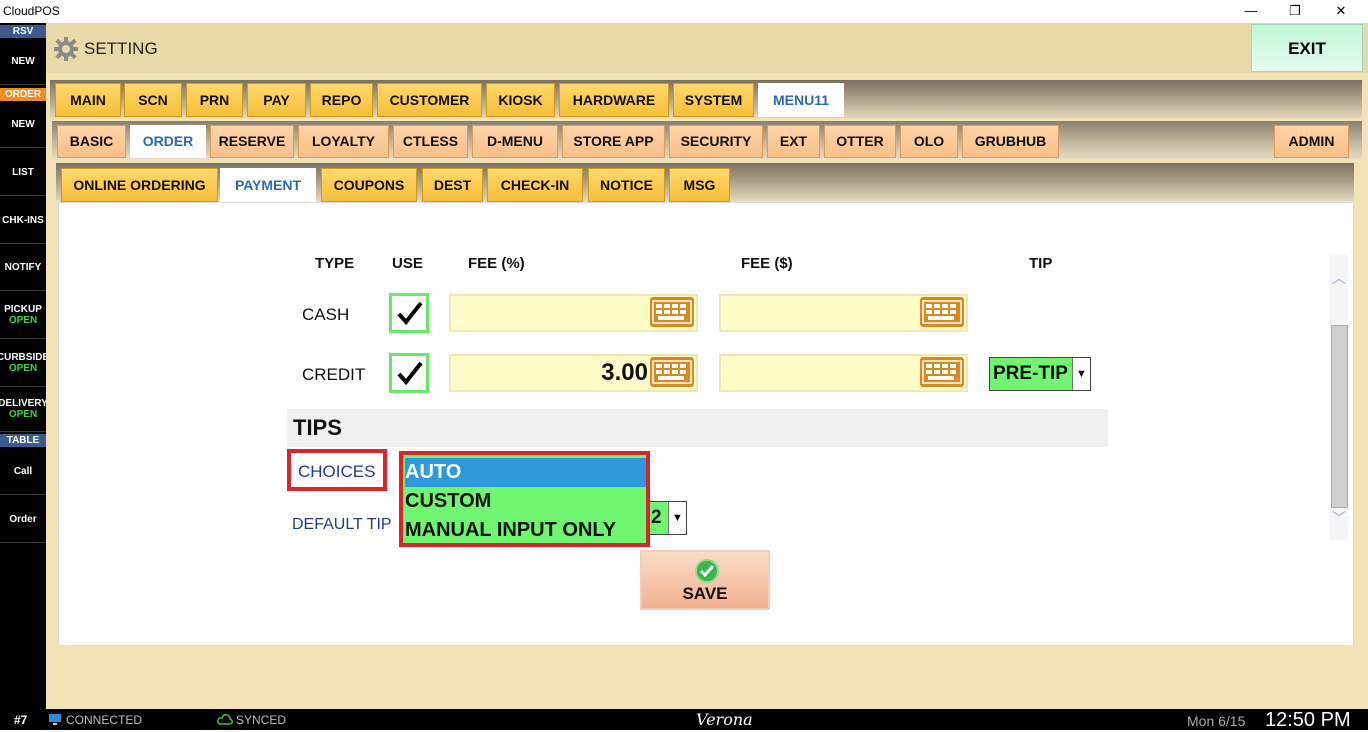  Describe the element at coordinates (1311, 141) in the screenshot. I see `tab-admin: ADMIN` at that location.